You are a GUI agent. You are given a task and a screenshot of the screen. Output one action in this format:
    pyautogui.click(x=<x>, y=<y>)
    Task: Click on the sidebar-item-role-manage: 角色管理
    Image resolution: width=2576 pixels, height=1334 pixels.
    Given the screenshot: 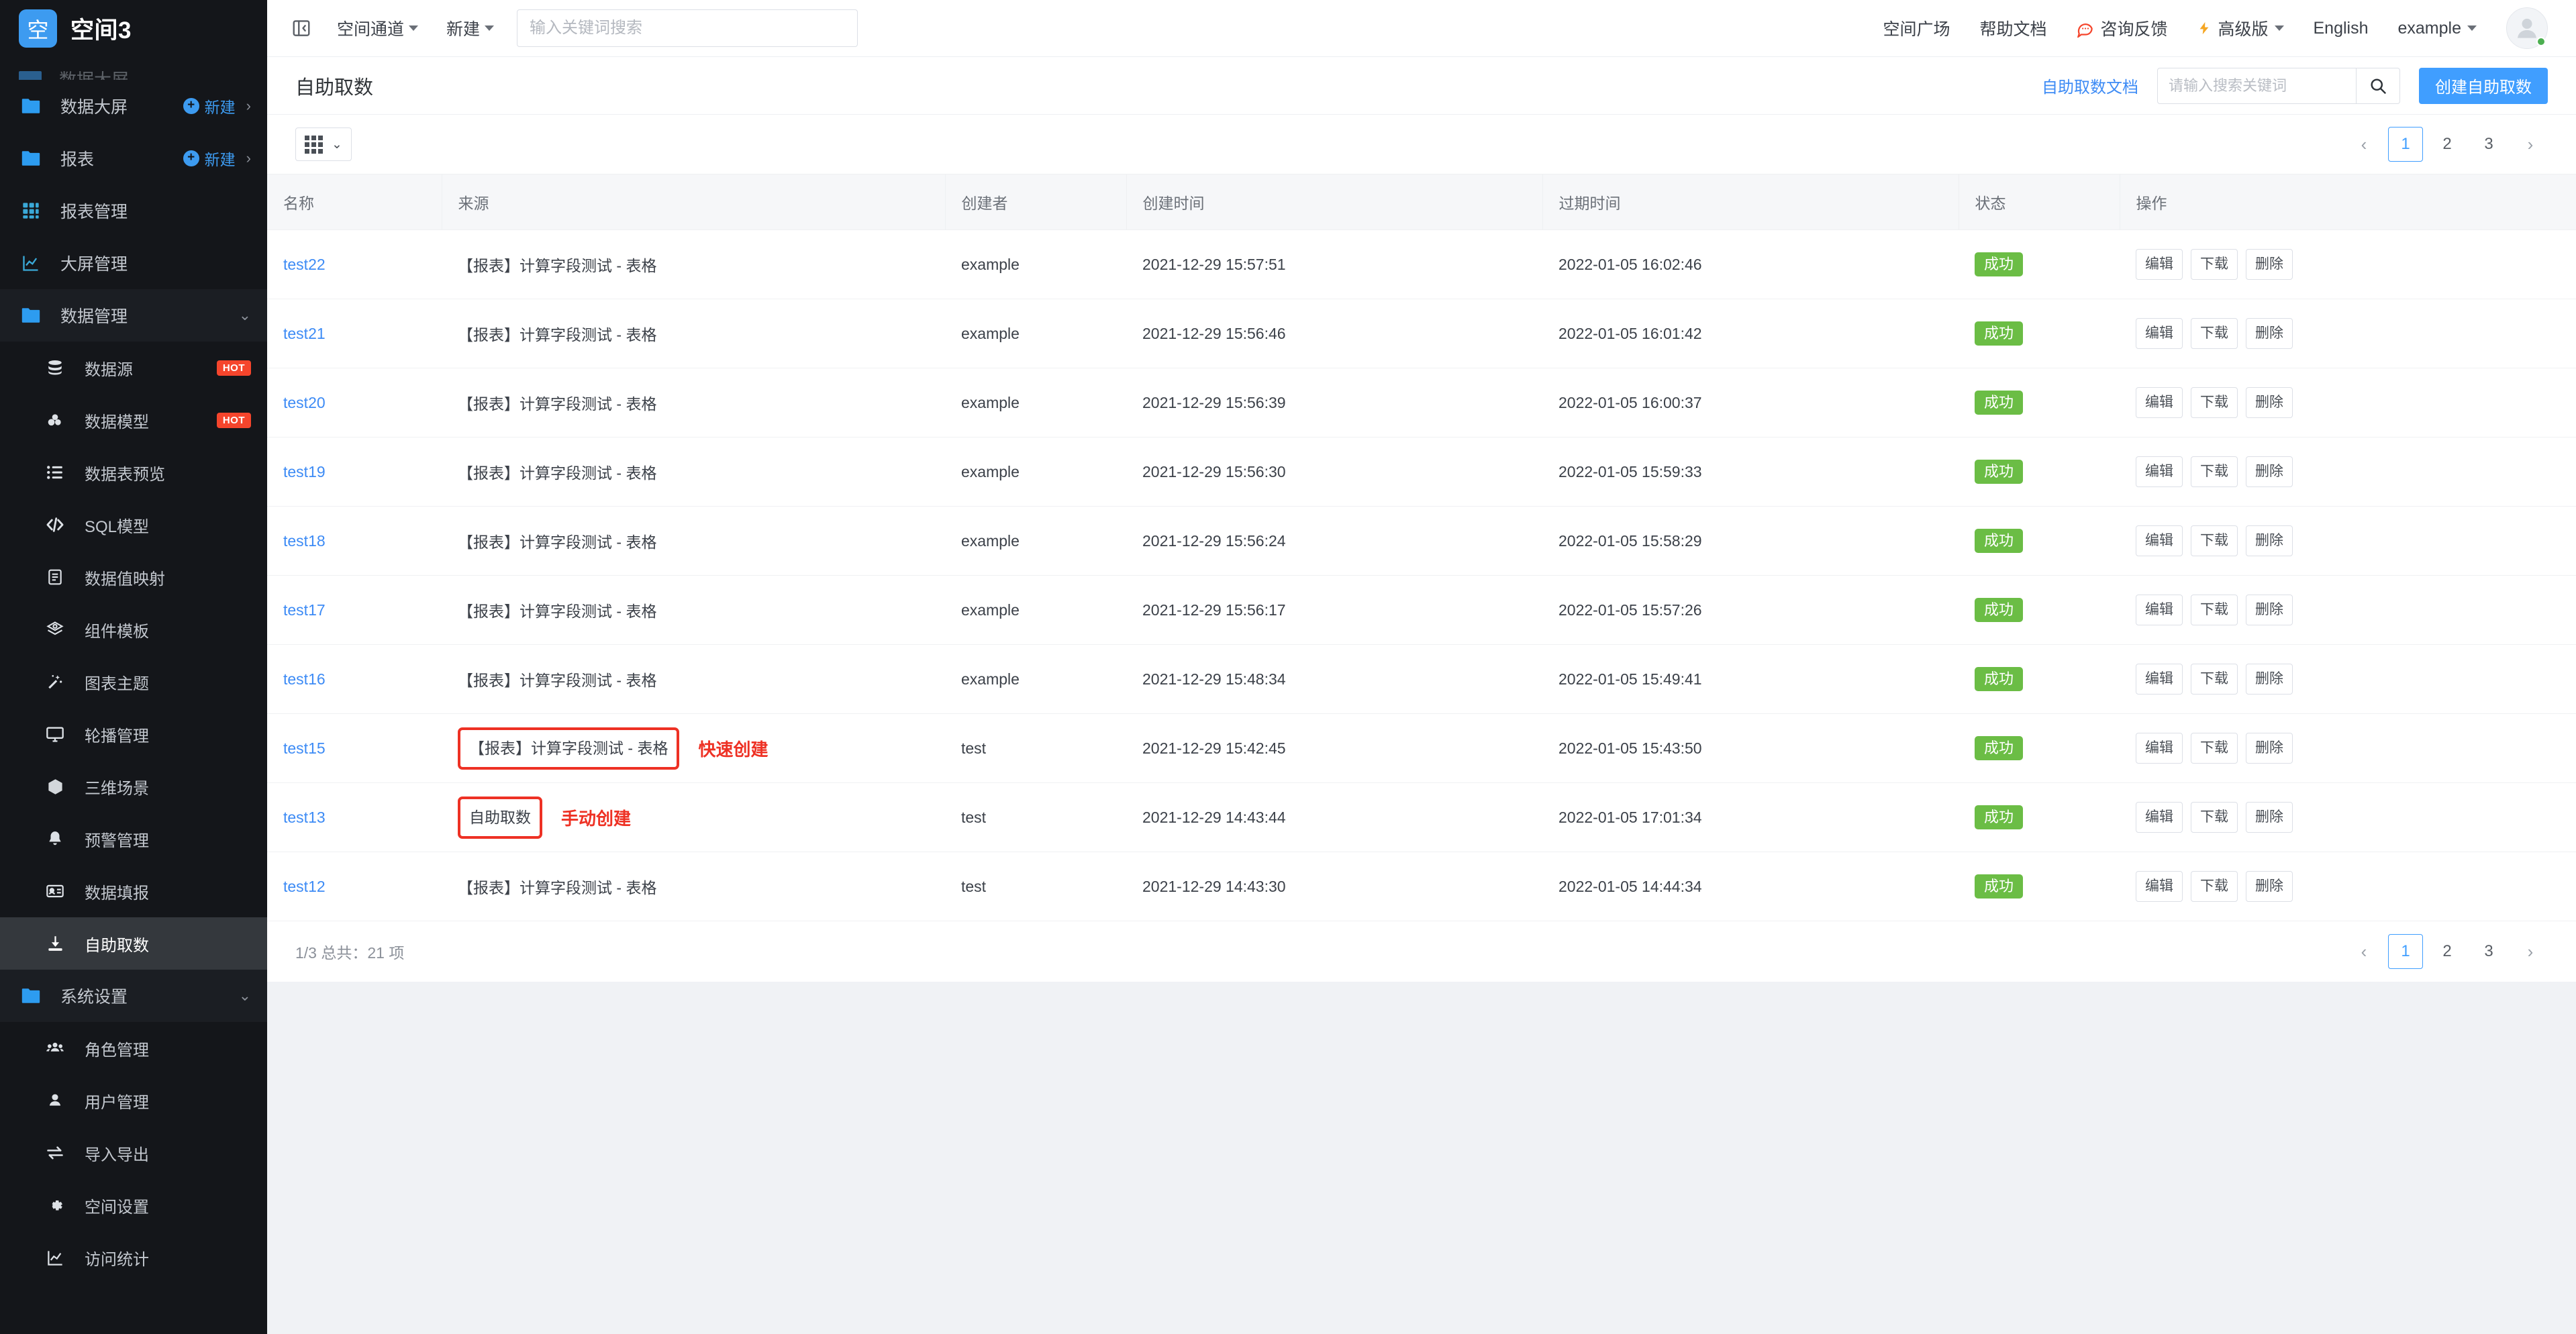 What is the action you would take?
    pyautogui.click(x=133, y=1048)
    